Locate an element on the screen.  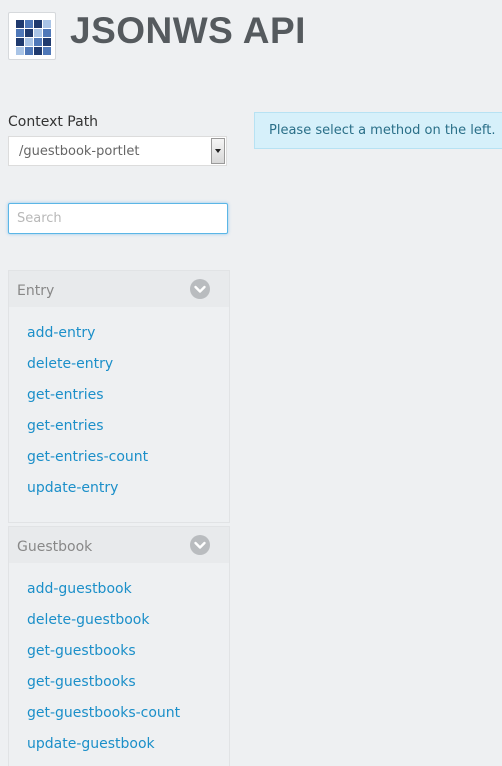
alert-message: Please select a method on the left. is located at coordinates (382, 130).